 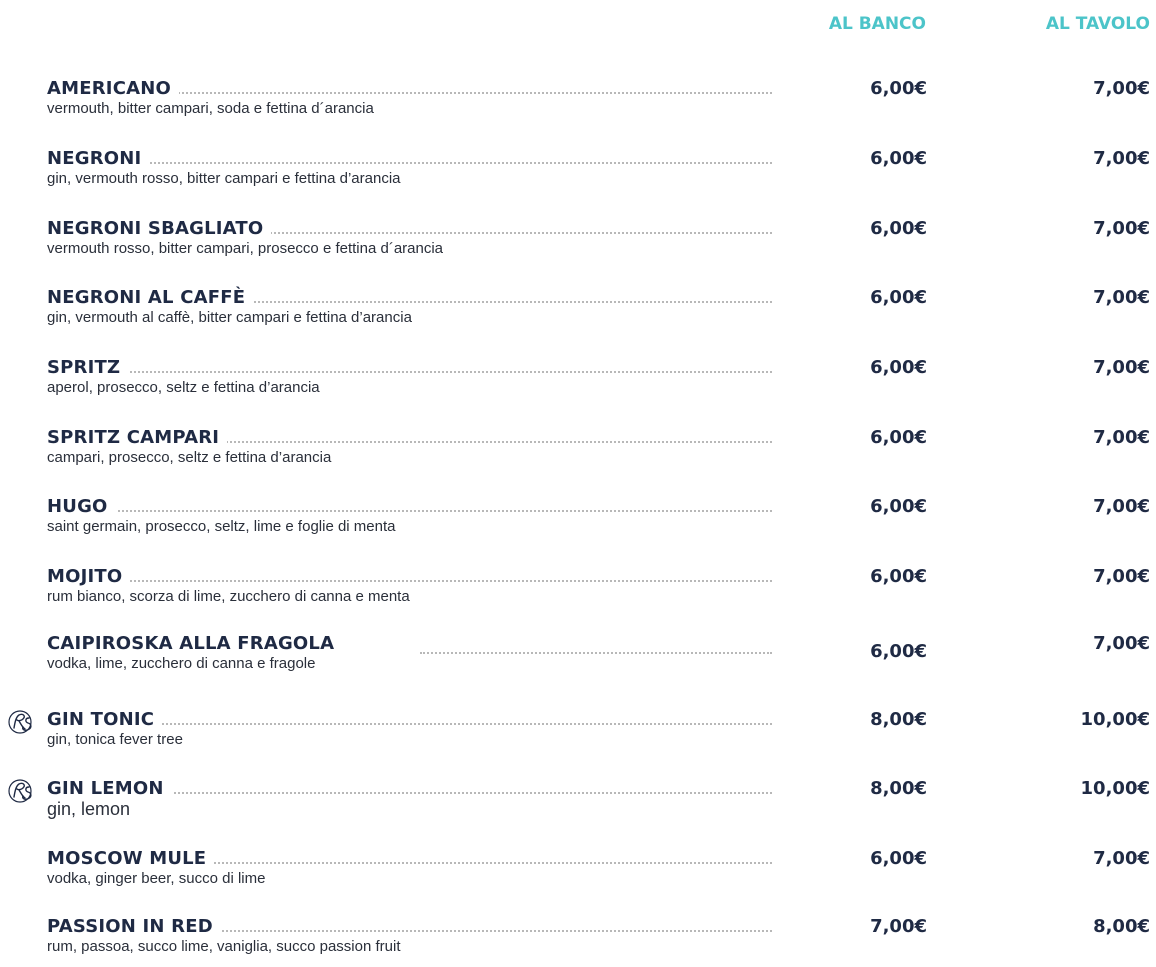 I want to click on item-description: gin, lemon, so click(x=89, y=809).